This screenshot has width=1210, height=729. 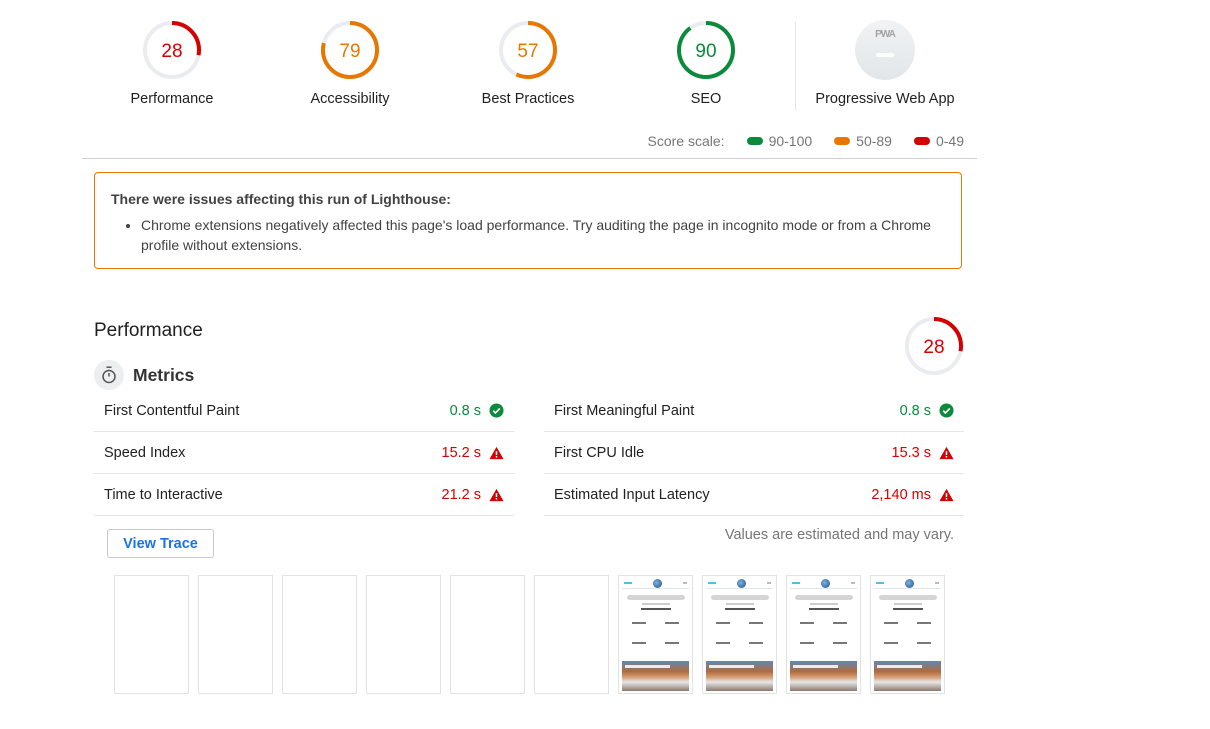 I want to click on metric-label: First CPU Idle, so click(x=599, y=452).